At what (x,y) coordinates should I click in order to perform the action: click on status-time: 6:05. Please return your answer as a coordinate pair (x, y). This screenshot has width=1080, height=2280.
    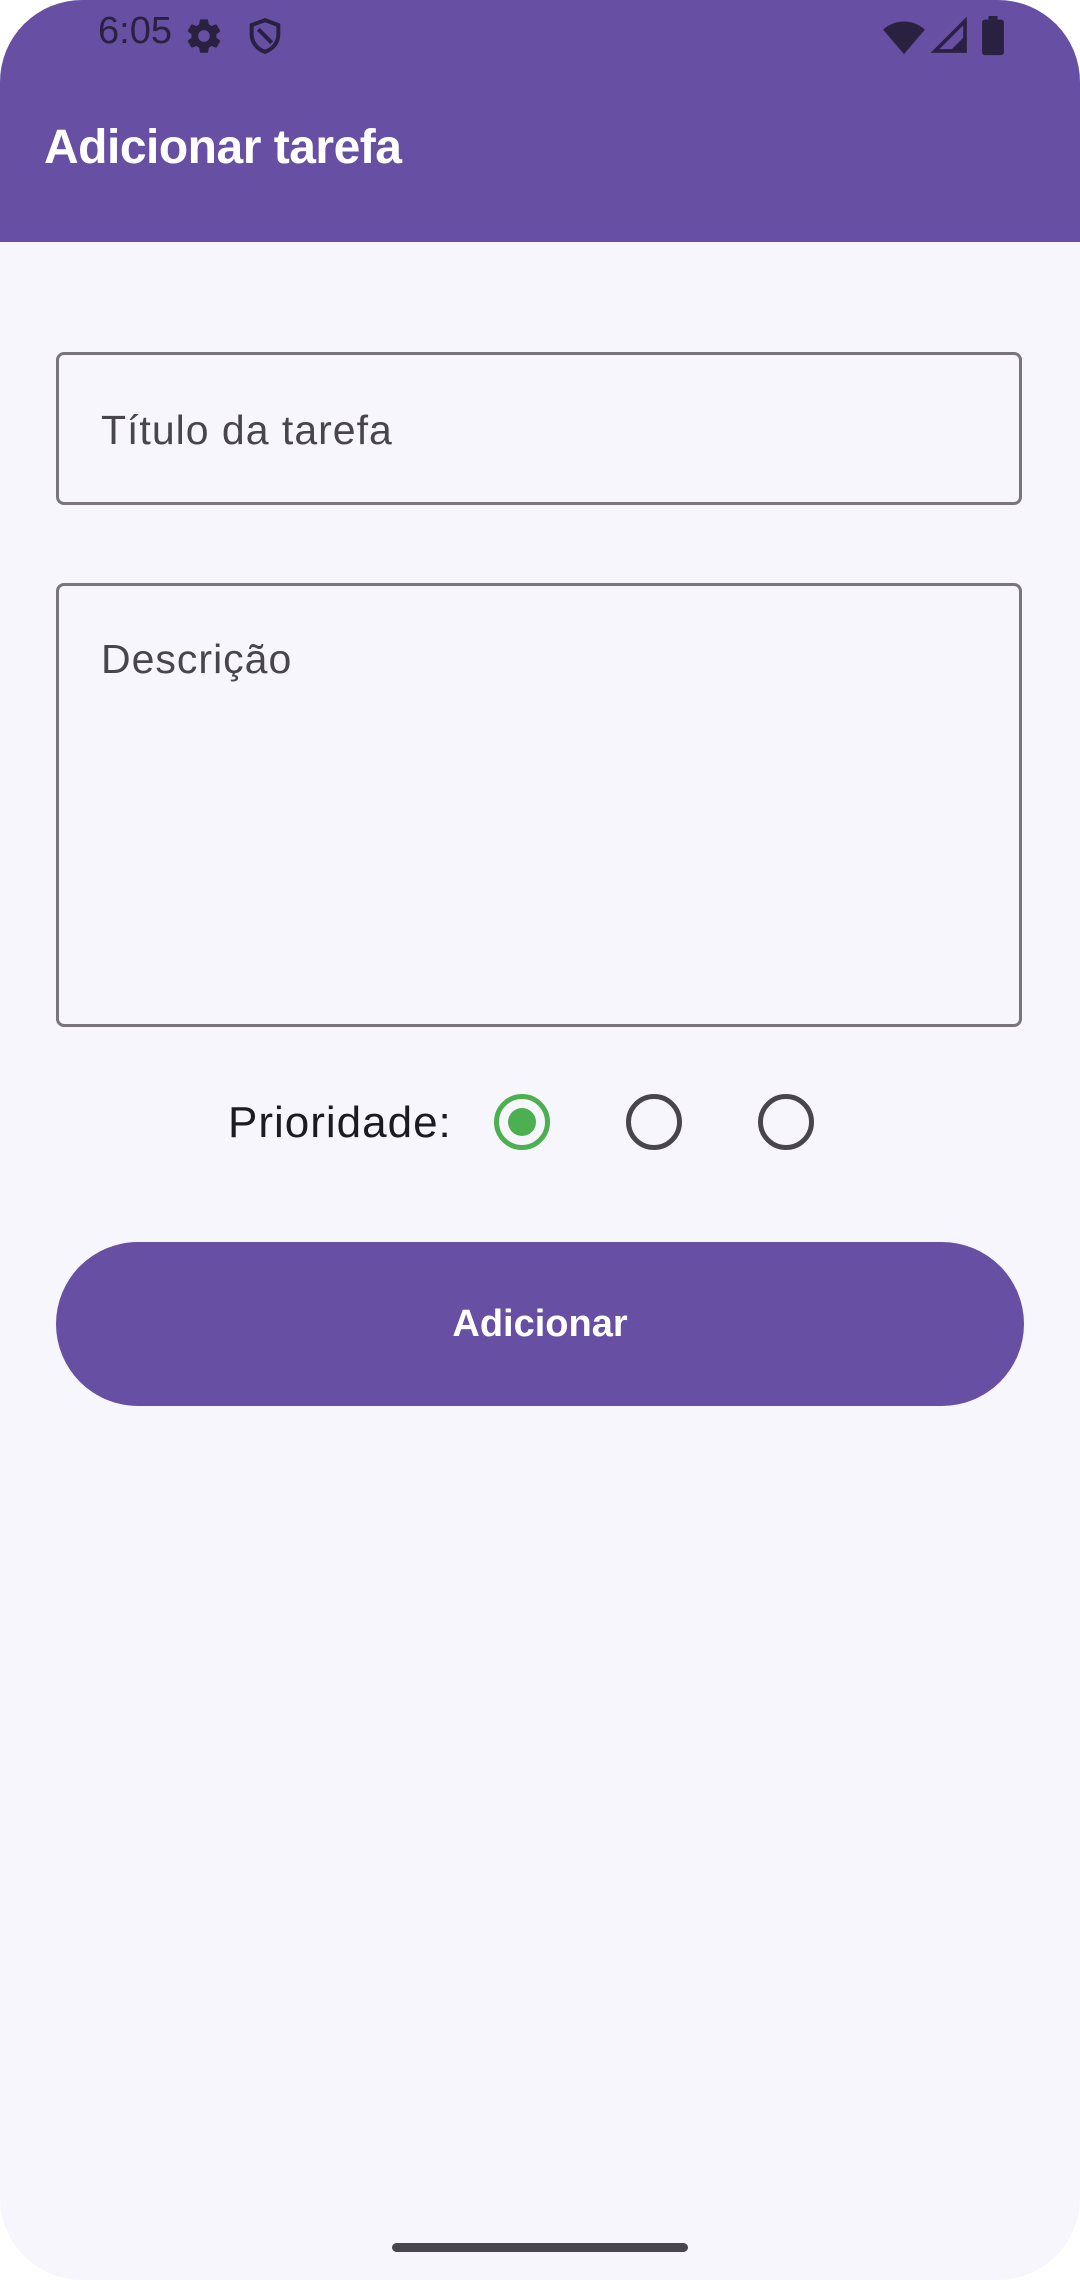
    Looking at the image, I should click on (135, 31).